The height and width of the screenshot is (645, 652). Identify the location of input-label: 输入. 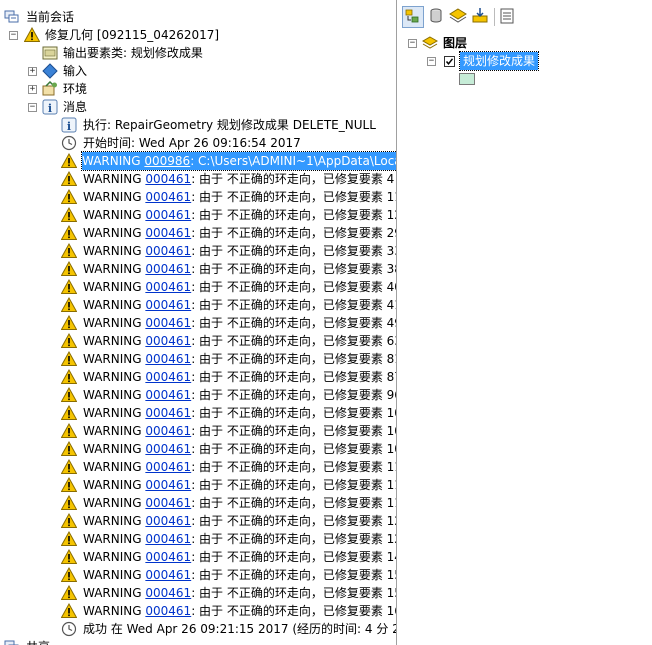
(75, 71).